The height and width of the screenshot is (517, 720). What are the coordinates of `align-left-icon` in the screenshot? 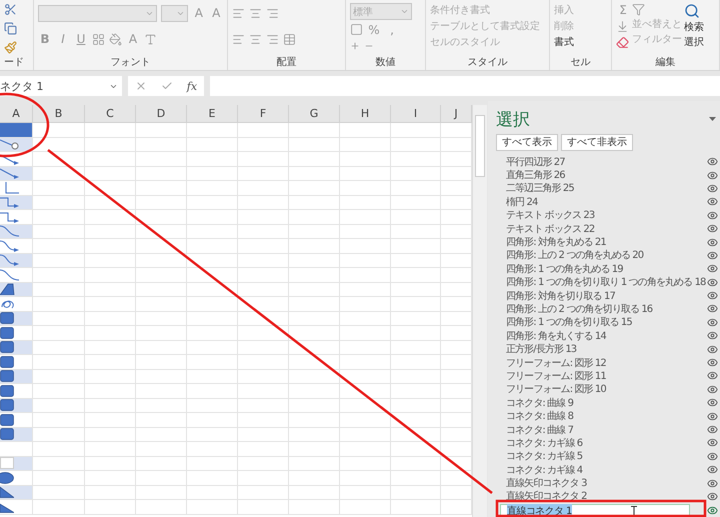 It's located at (238, 39).